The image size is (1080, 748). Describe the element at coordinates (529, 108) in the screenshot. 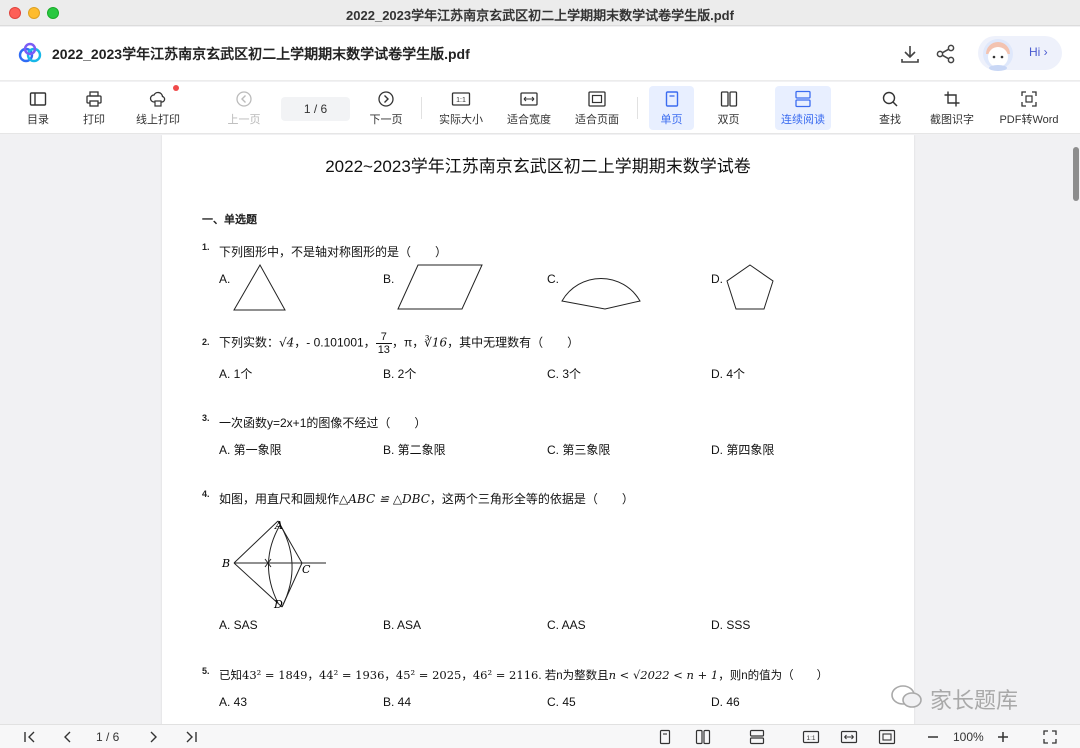

I see `fit-width-button: 适合宽度` at that location.